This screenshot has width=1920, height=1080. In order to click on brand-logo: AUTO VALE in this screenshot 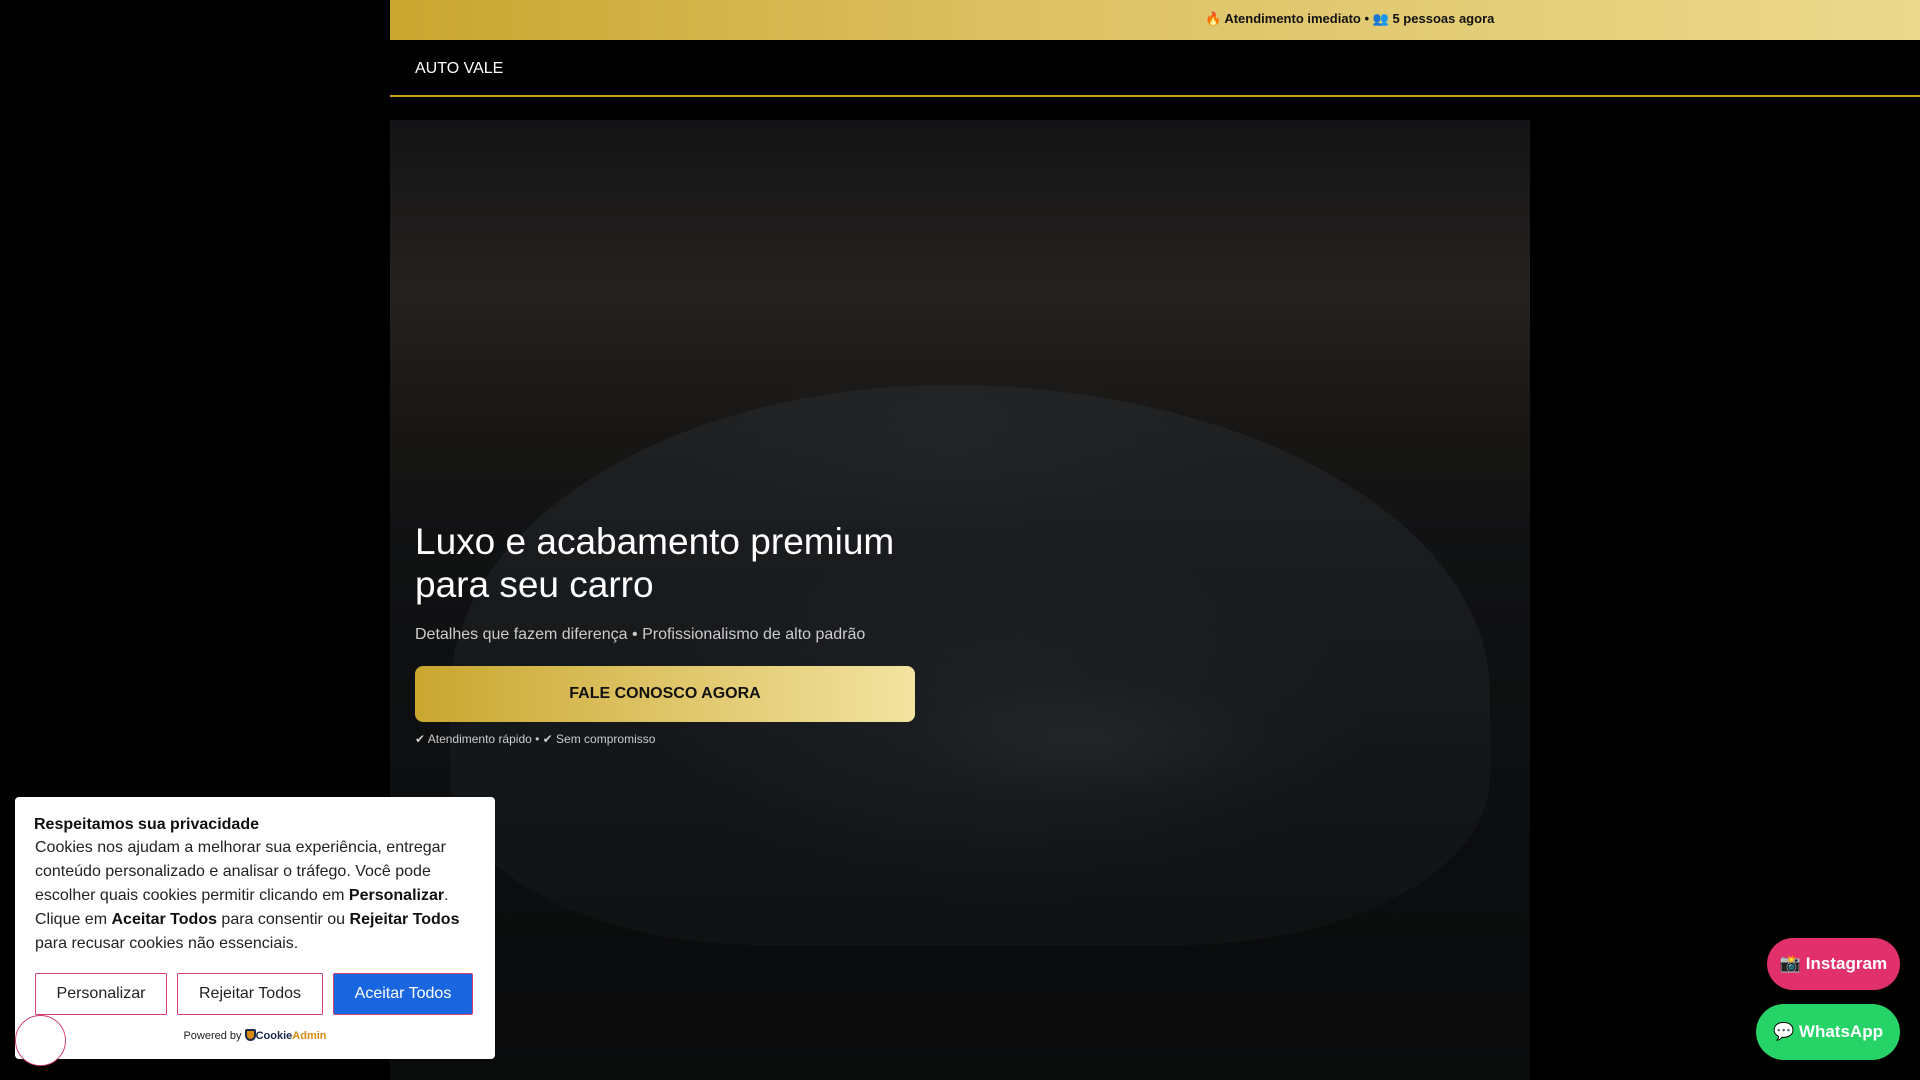, I will do `click(459, 69)`.